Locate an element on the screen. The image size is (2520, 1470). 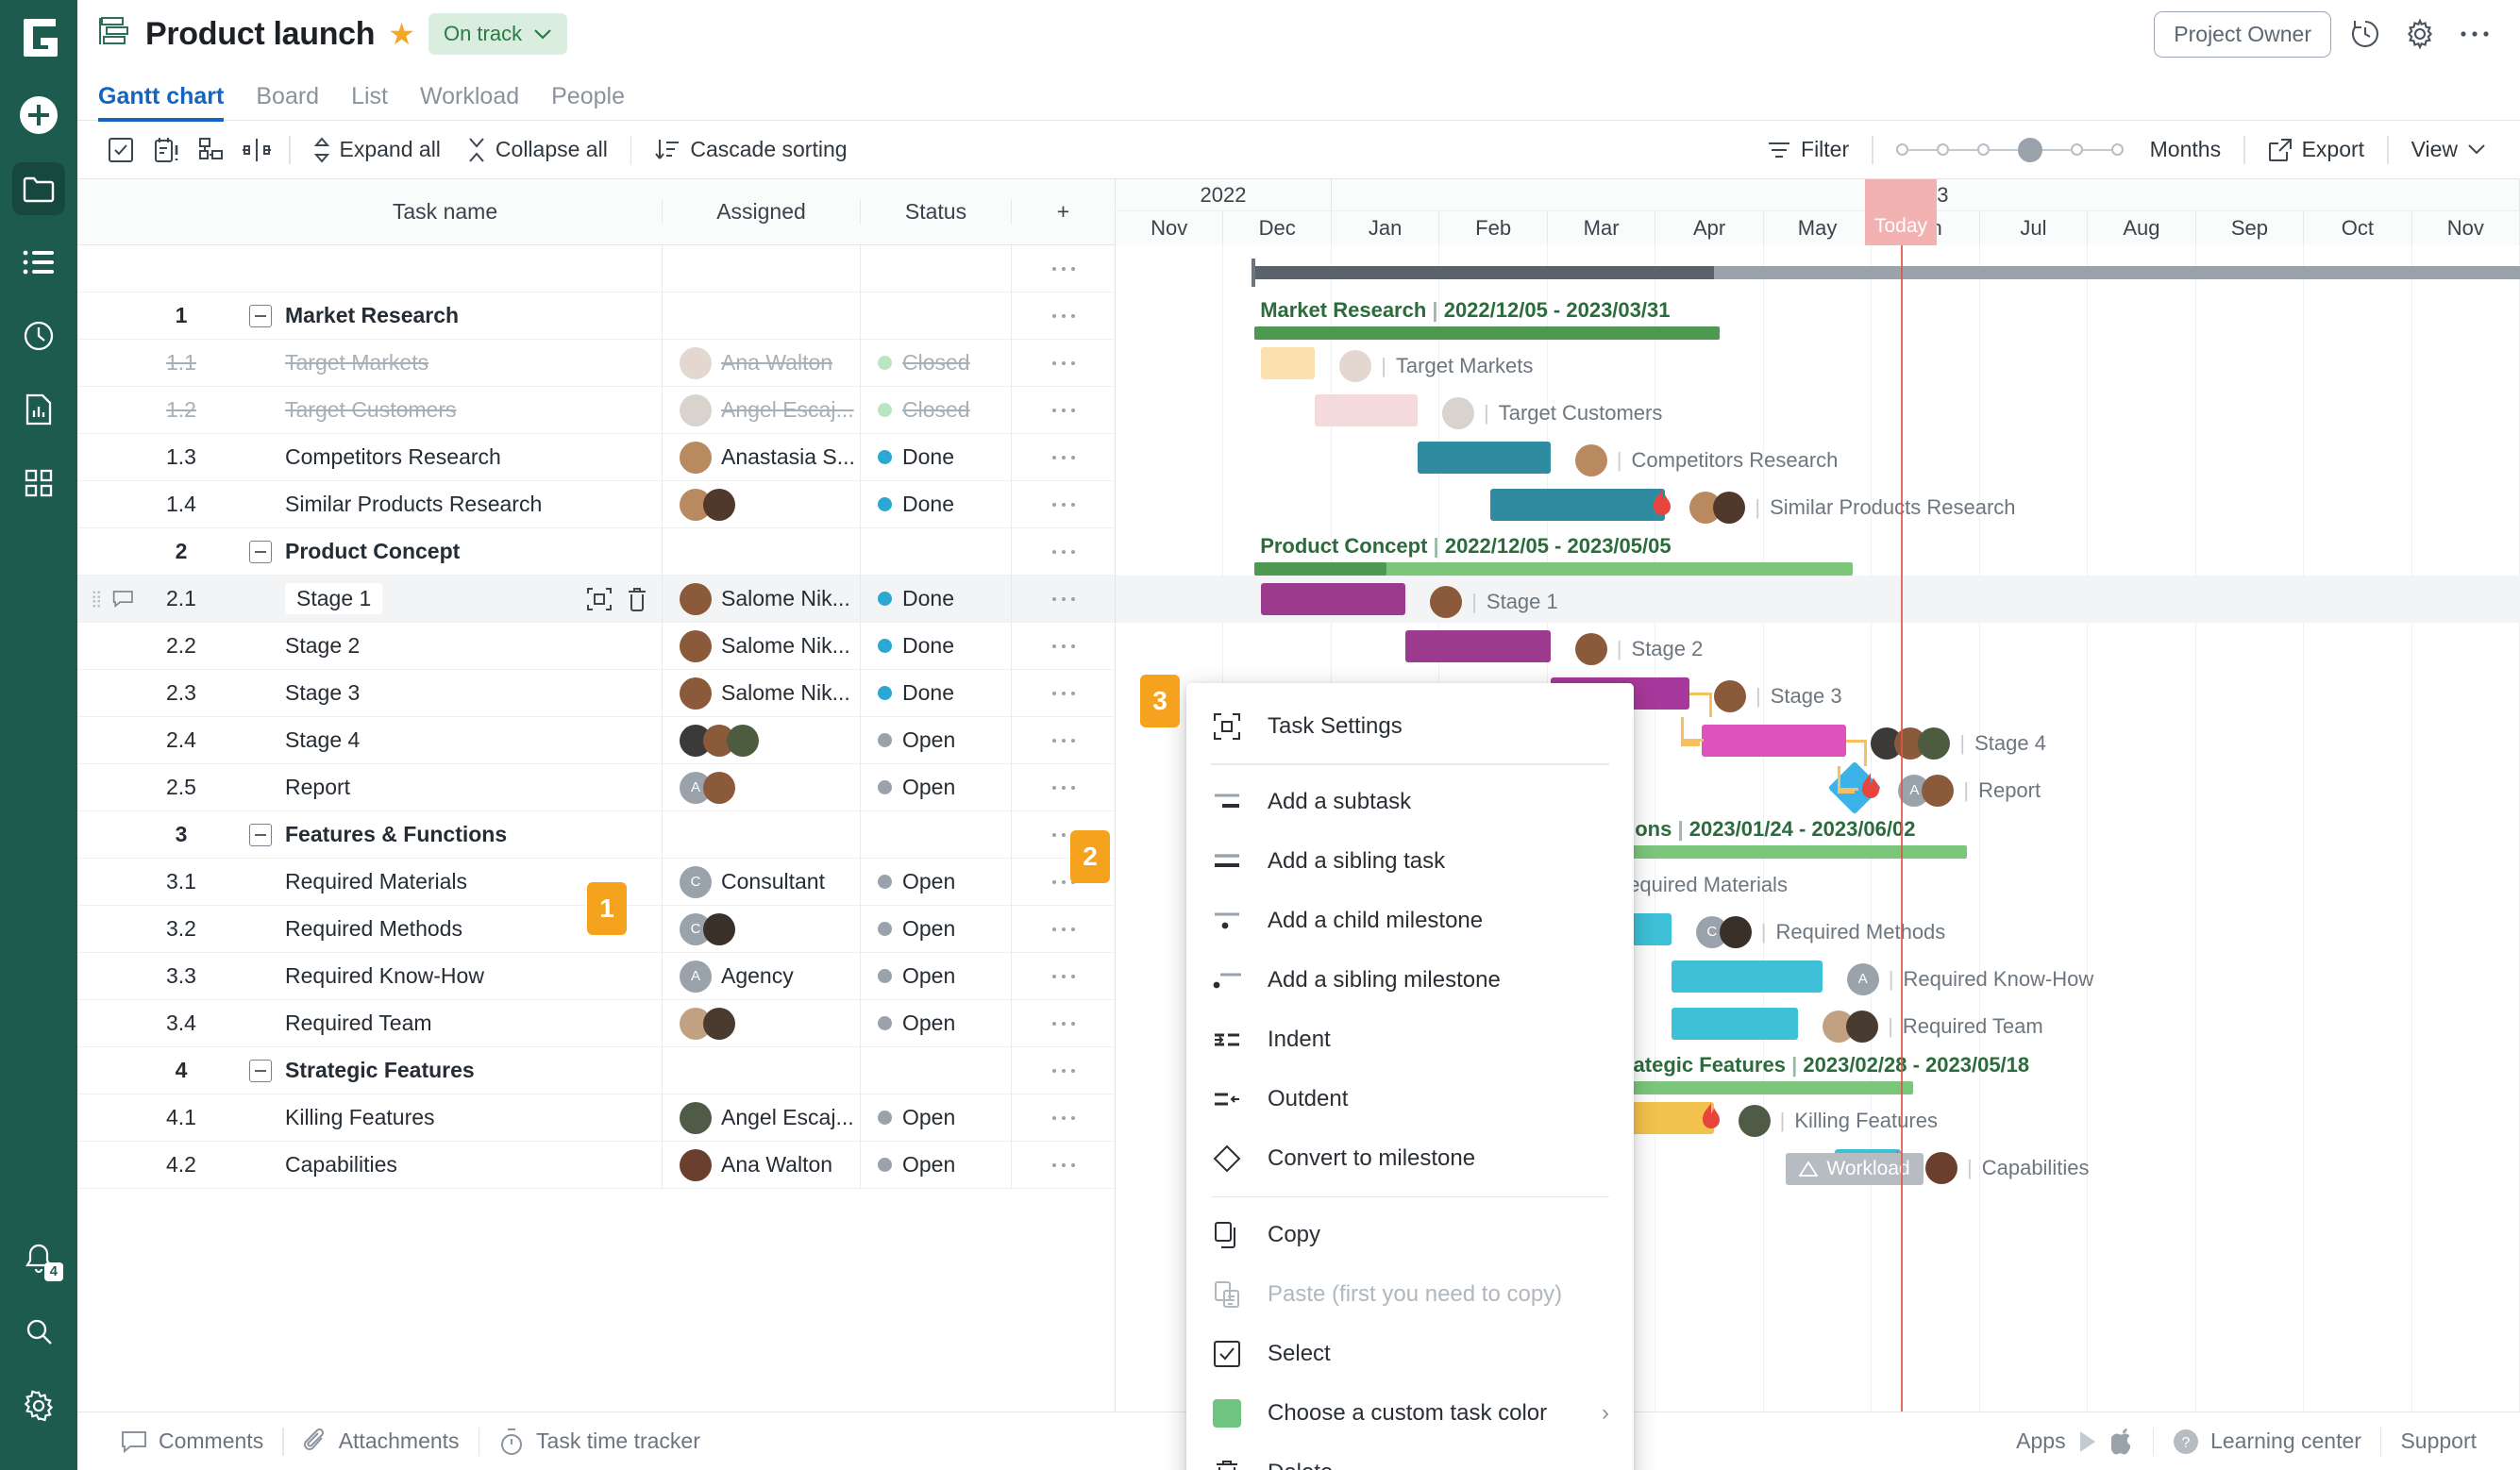
drag-dots: ⣿ is located at coordinates (97, 599).